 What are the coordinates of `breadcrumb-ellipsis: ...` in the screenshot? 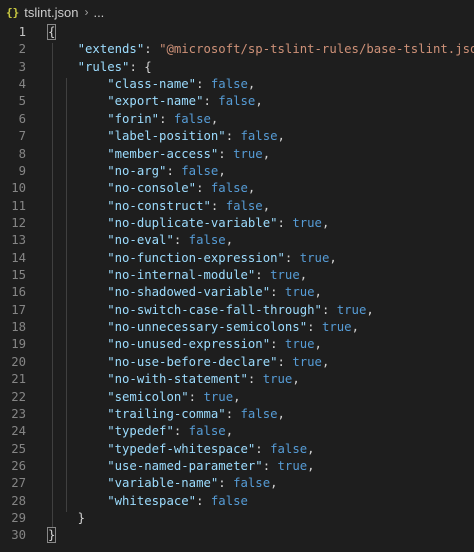 It's located at (98, 12).